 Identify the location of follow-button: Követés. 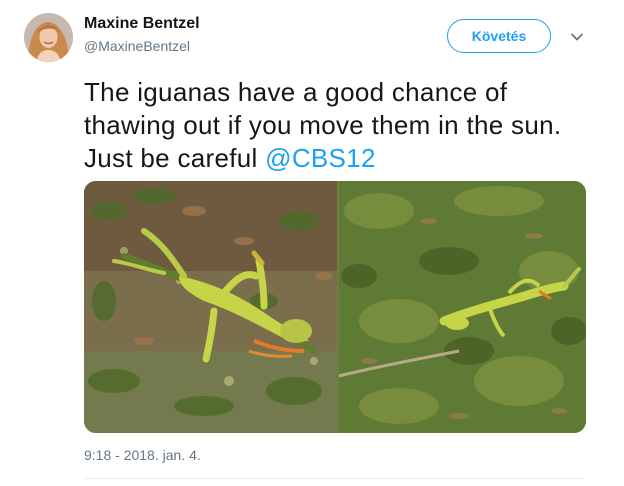
(499, 36).